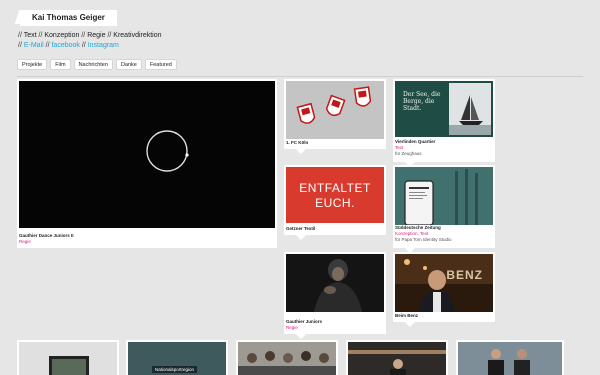 This screenshot has height=375, width=600. Describe the element at coordinates (470, 109) in the screenshot. I see `sailboat-image` at that location.